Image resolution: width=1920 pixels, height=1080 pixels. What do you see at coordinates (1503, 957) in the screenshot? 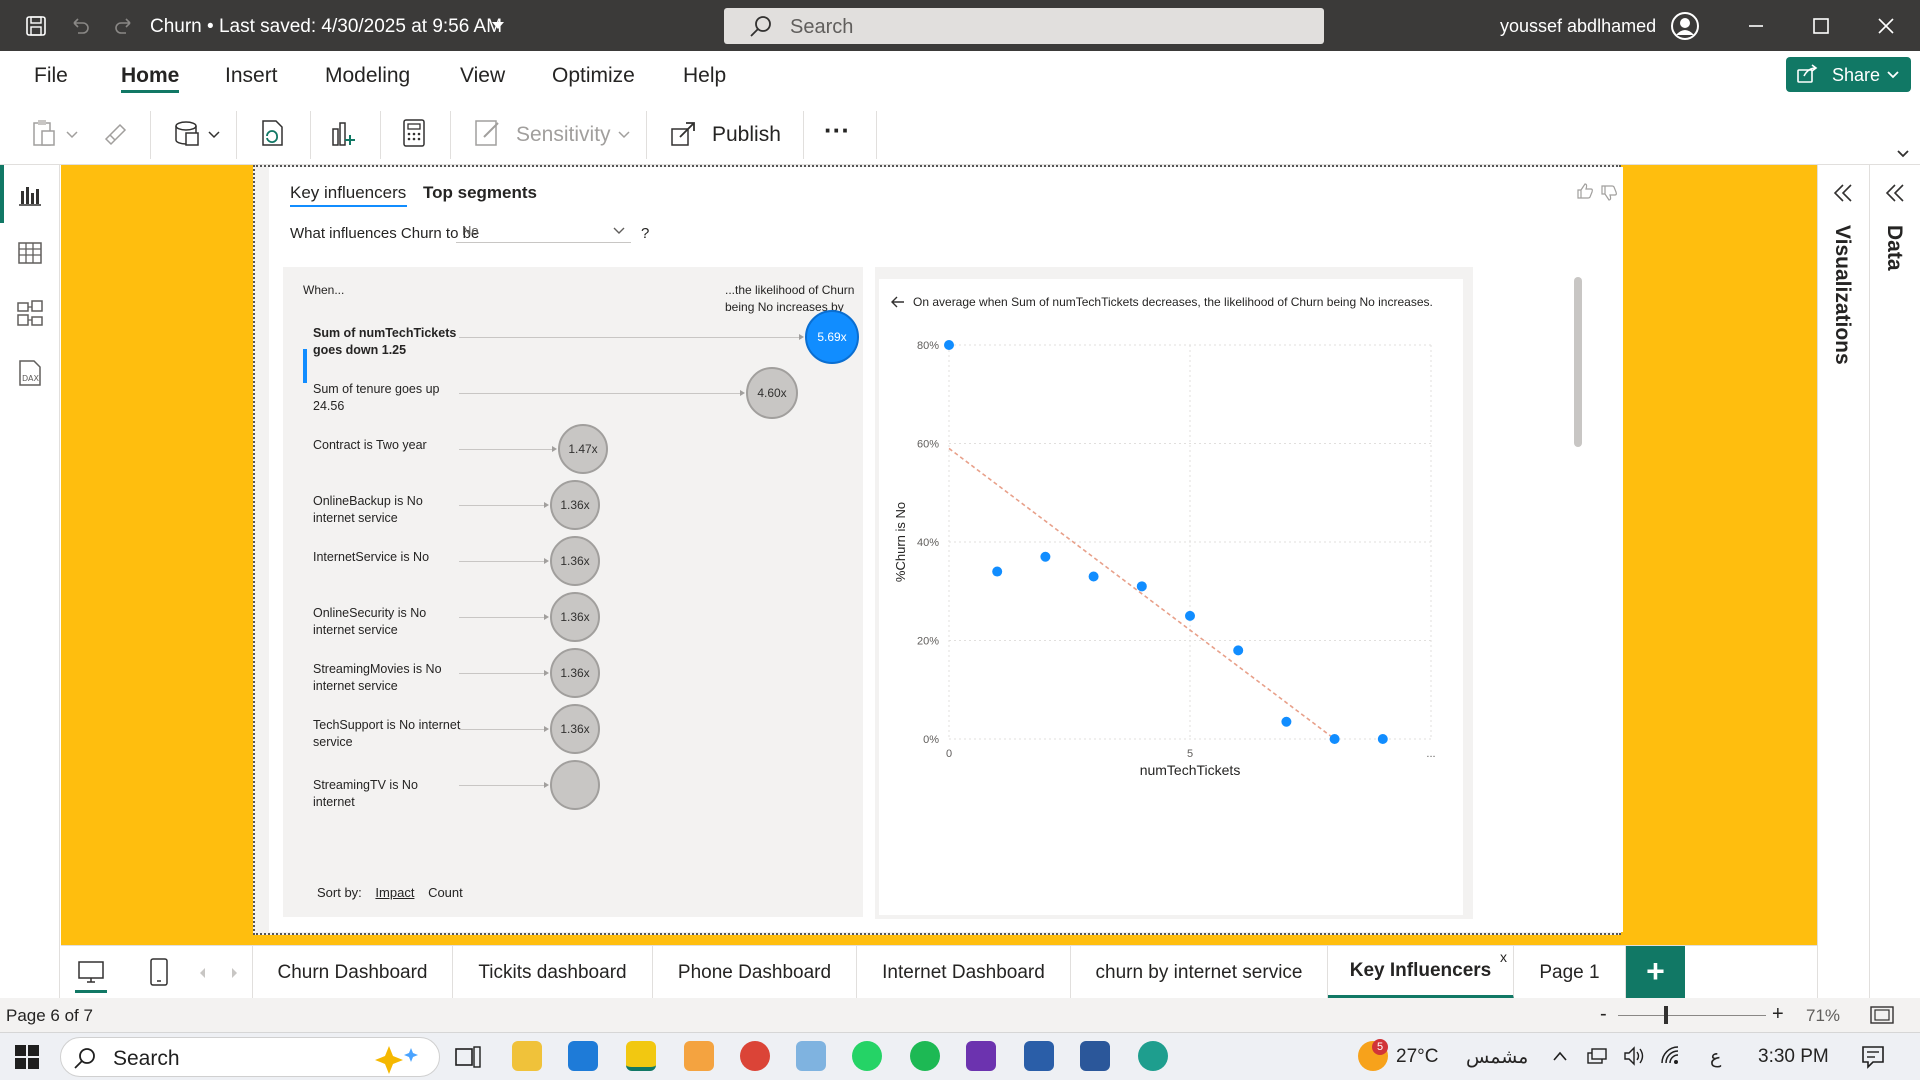
I see `close-tab-icon: x` at bounding box center [1503, 957].